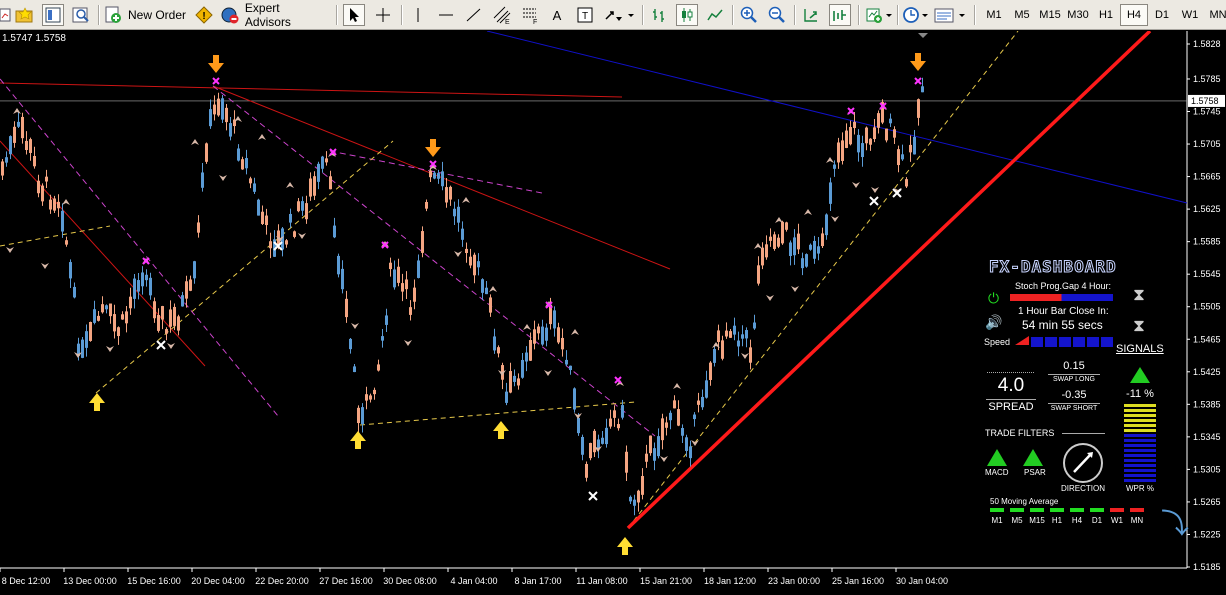 Image resolution: width=1226 pixels, height=595 pixels. I want to click on new-chart-icon, so click(6, 15).